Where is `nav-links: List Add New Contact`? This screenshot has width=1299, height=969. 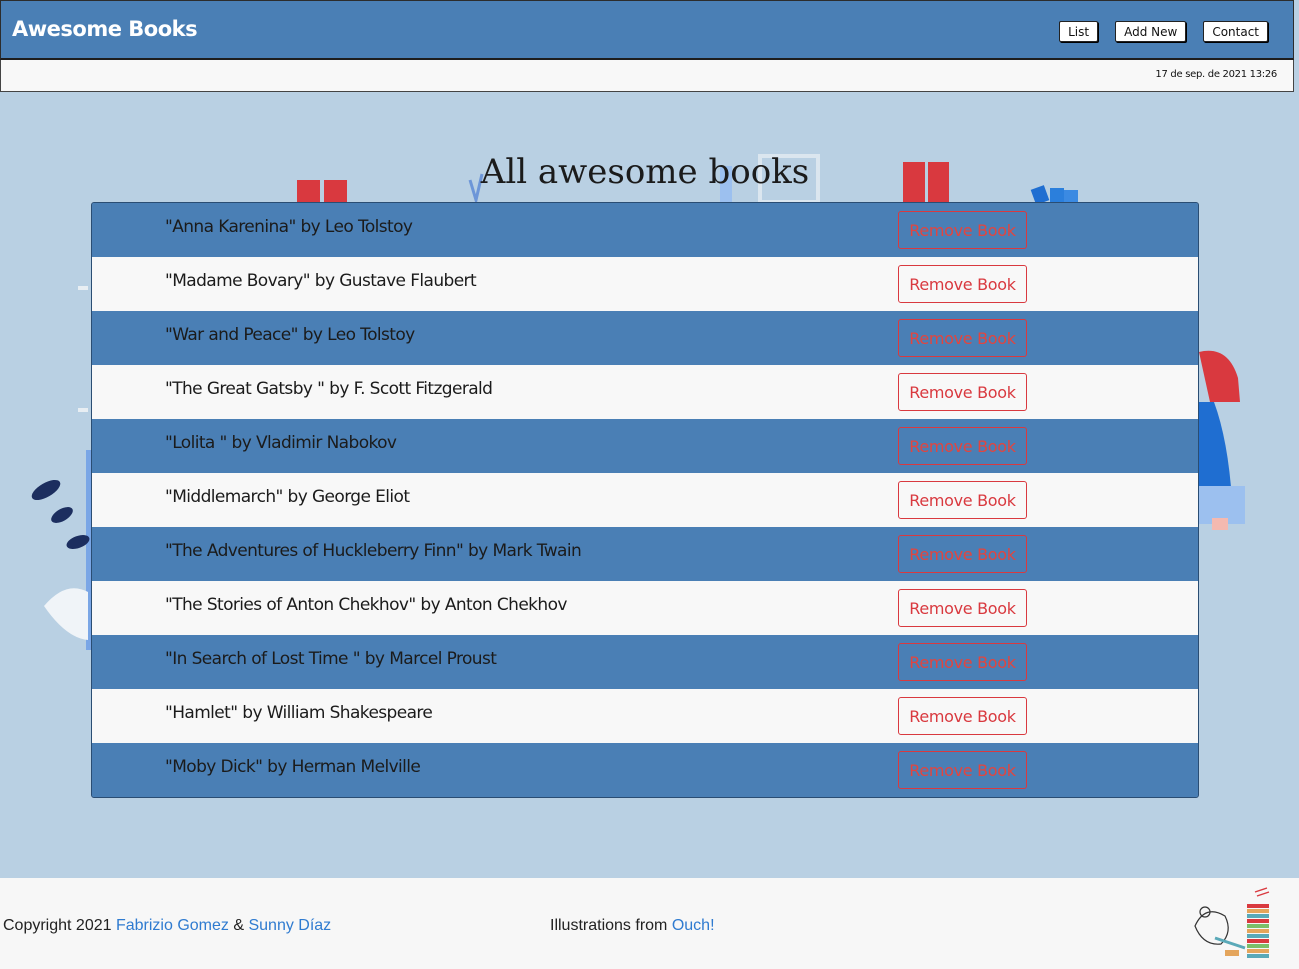 nav-links: List Add New Contact is located at coordinates (1163, 31).